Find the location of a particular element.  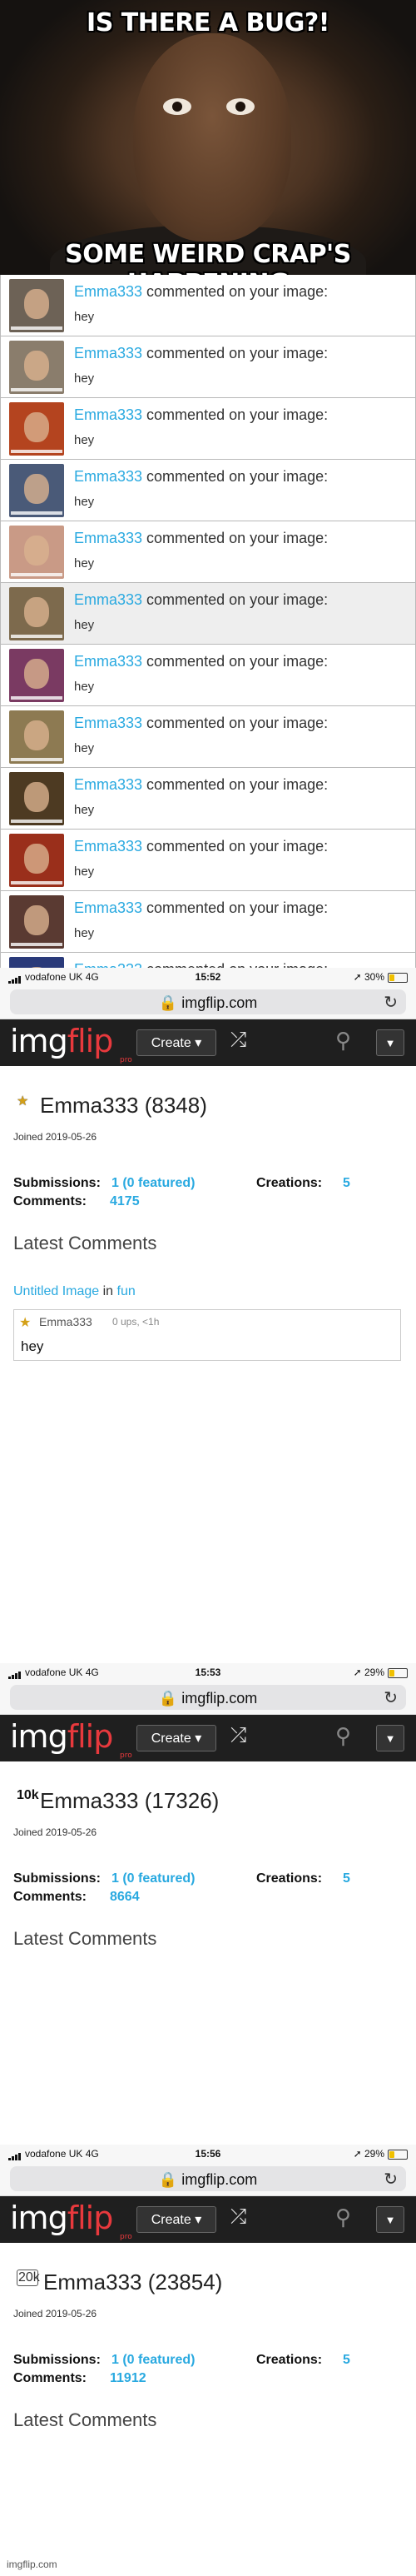

comments-link: 4175 is located at coordinates (125, 1202).